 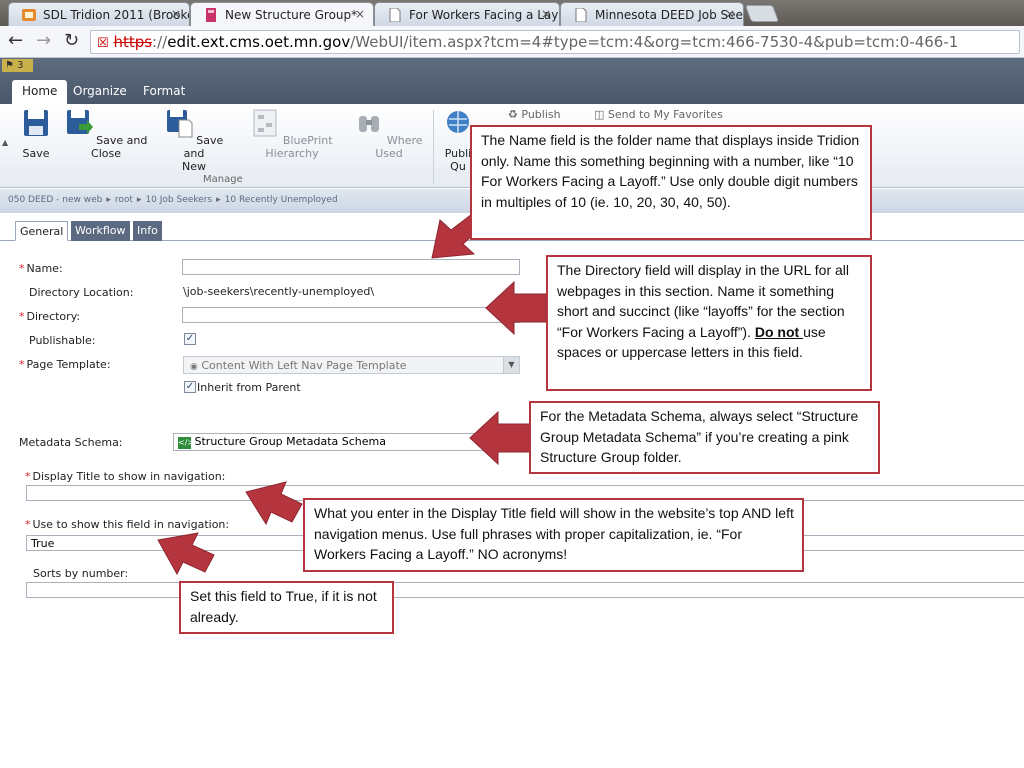 I want to click on save-button: Save, so click(x=36, y=134).